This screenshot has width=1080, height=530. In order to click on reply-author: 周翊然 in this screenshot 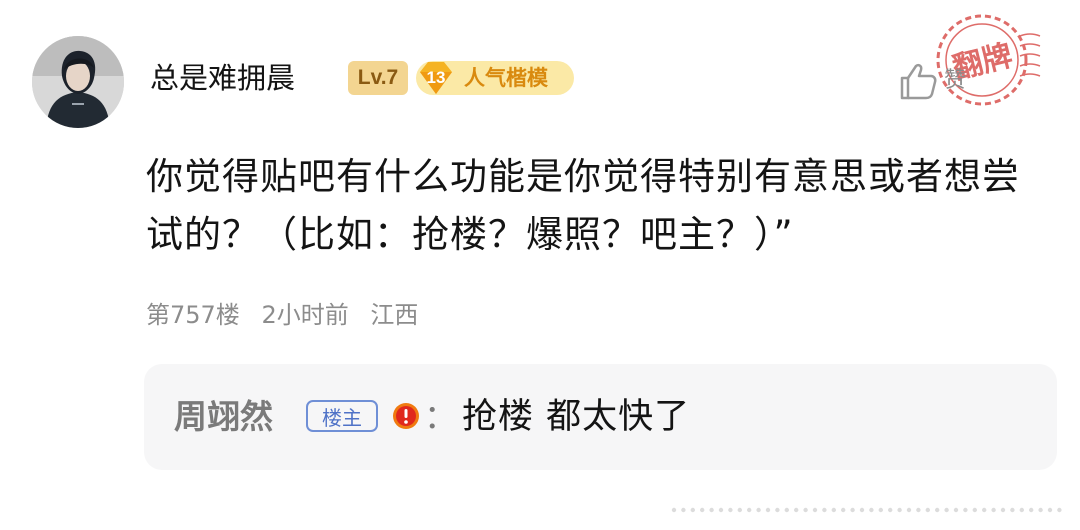, I will do `click(223, 417)`.